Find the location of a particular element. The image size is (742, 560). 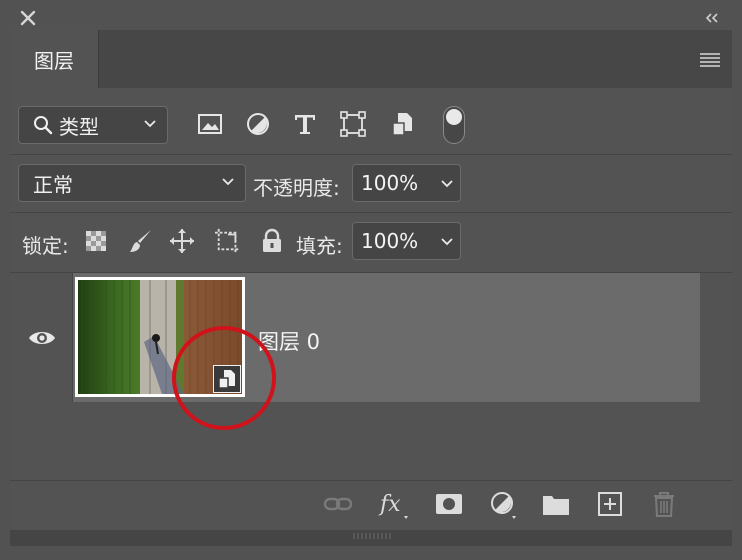

lock-artboard-icon is located at coordinates (228, 241).